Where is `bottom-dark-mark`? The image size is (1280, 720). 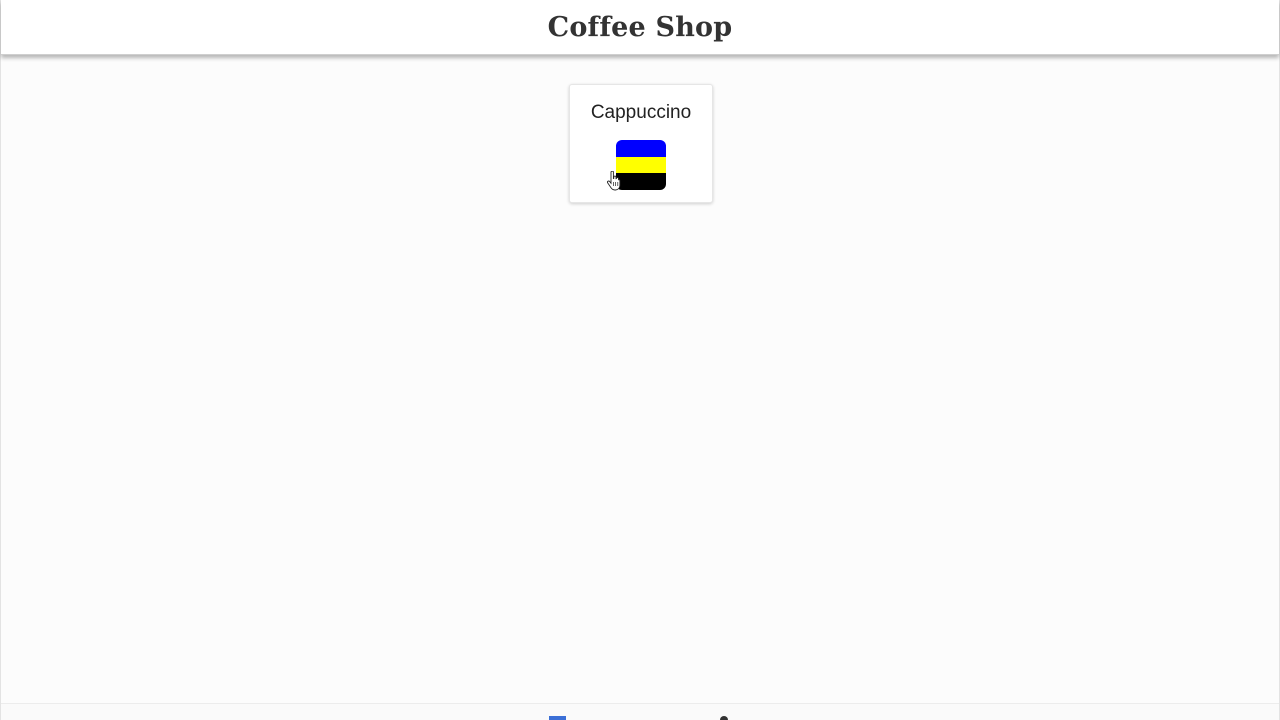
bottom-dark-mark is located at coordinates (724, 718).